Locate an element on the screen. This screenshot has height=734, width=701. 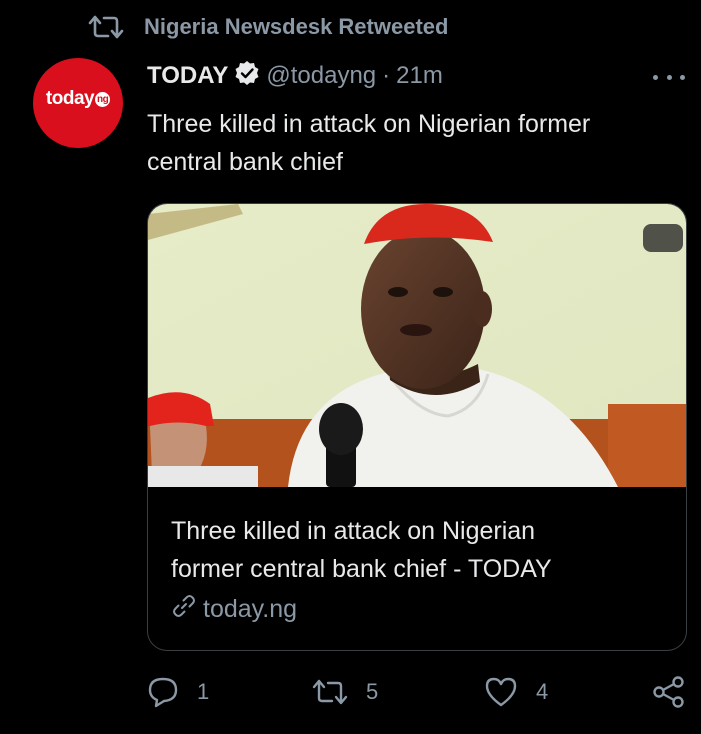
retweet-count: 5 is located at coordinates (372, 691).